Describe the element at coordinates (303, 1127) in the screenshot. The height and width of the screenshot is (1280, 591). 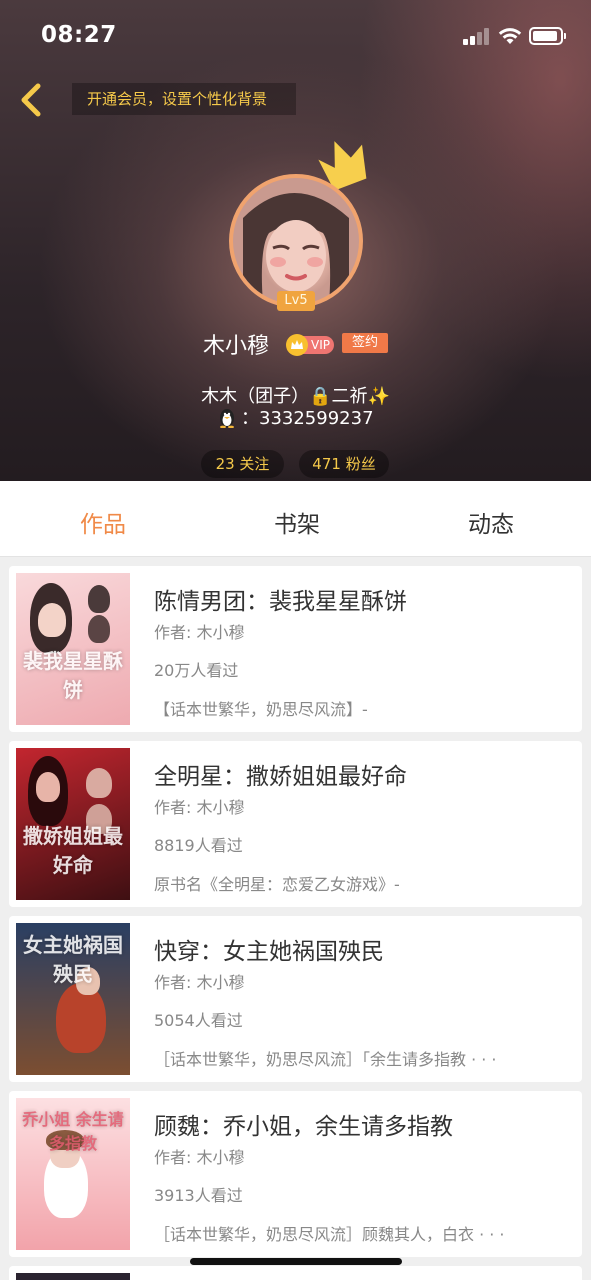
I see `book-title: 顾魏：乔小姐，余生请多指教` at that location.